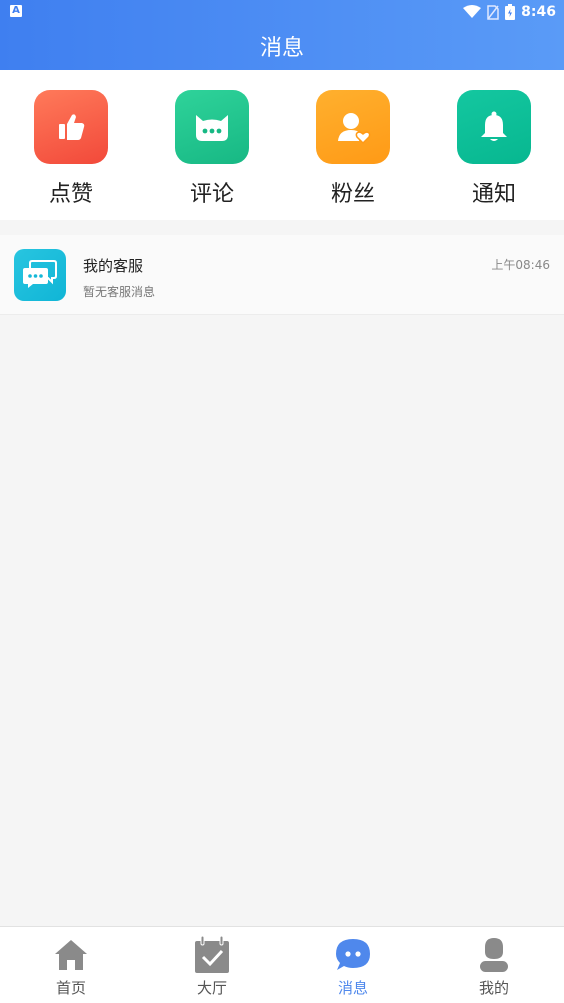  What do you see at coordinates (212, 127) in the screenshot?
I see `cat-comment-icon` at bounding box center [212, 127].